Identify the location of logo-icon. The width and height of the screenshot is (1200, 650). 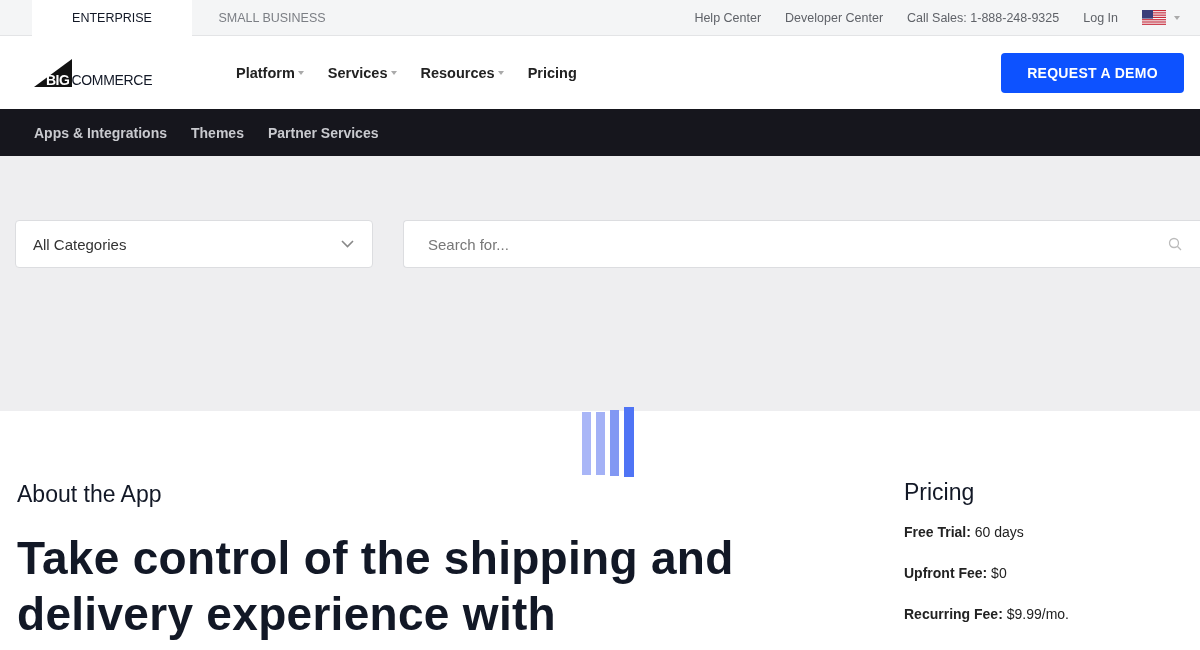
(53, 72).